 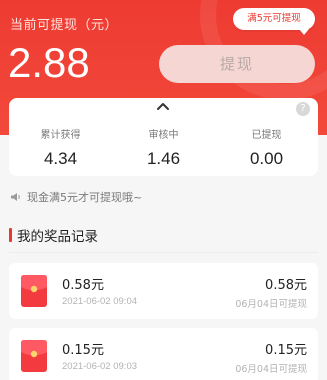 What do you see at coordinates (85, 197) in the screenshot?
I see `withdraw-notice-text: 现金满5元才可提现哦~` at bounding box center [85, 197].